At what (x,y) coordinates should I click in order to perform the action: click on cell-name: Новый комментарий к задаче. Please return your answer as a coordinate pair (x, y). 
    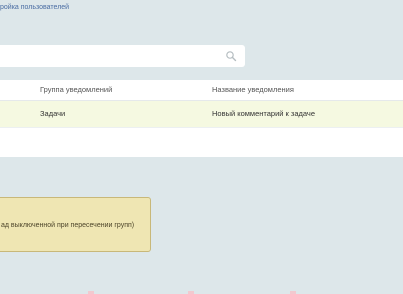
    Looking at the image, I should click on (263, 113).